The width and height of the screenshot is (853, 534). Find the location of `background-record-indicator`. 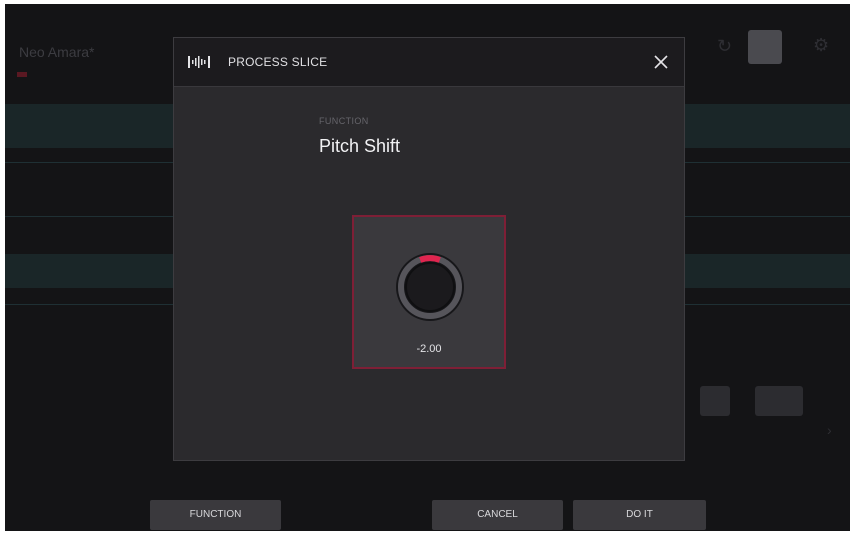

background-record-indicator is located at coordinates (22, 74).